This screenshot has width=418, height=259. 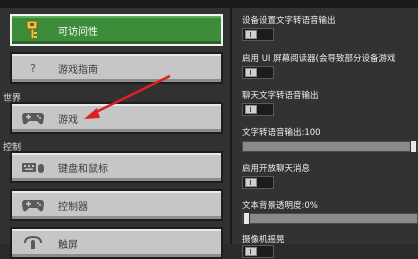 What do you see at coordinates (33, 167) in the screenshot?
I see `keyboard-mouse-icon` at bounding box center [33, 167].